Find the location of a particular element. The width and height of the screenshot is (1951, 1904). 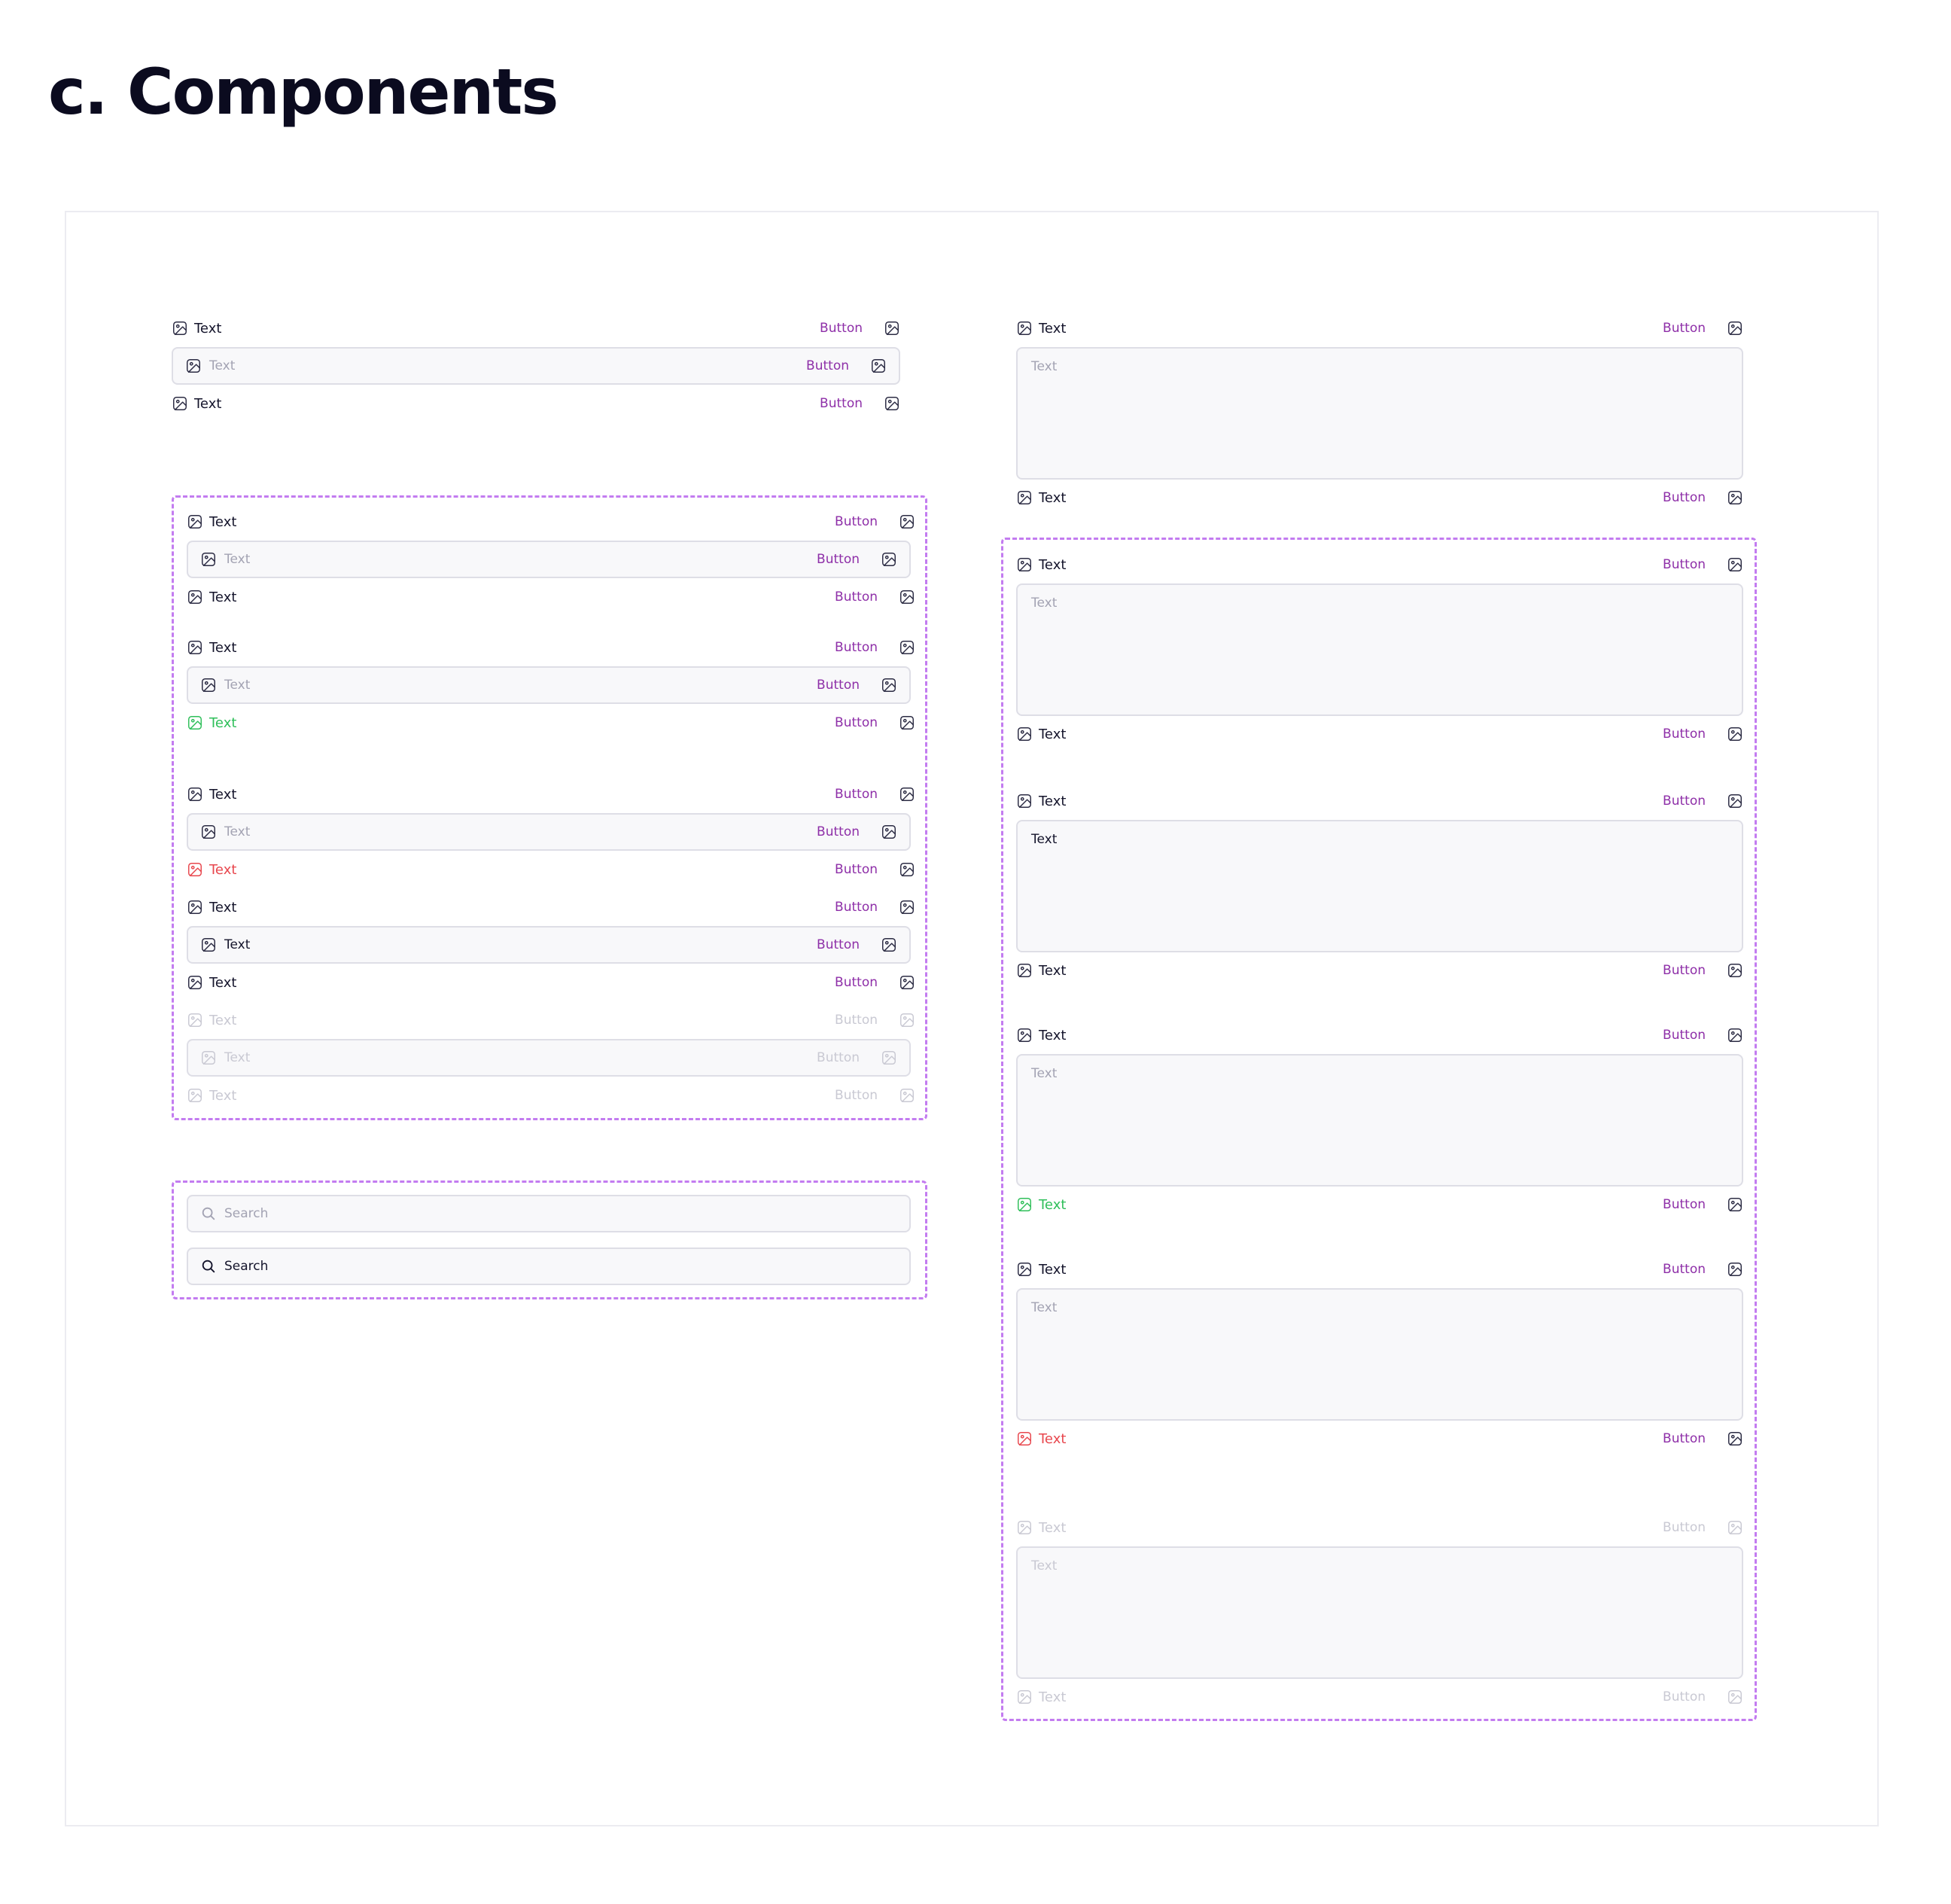

textarea-bottom-label: Text Button is located at coordinates (1380, 970).